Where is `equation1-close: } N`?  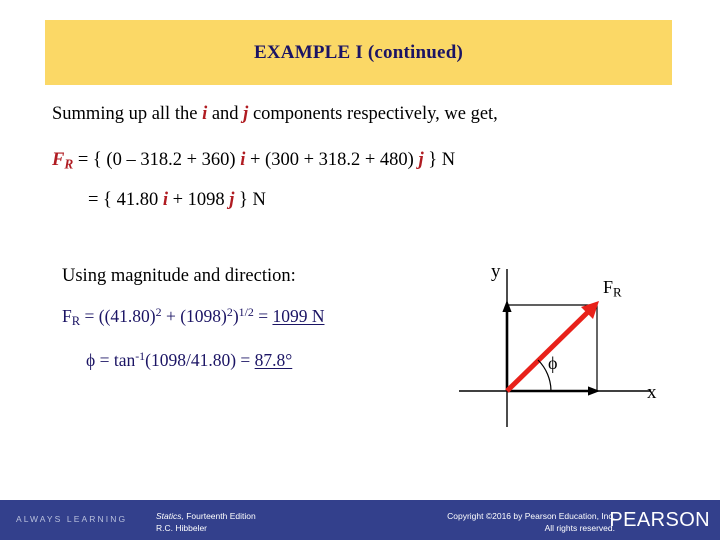 equation1-close: } N is located at coordinates (439, 160).